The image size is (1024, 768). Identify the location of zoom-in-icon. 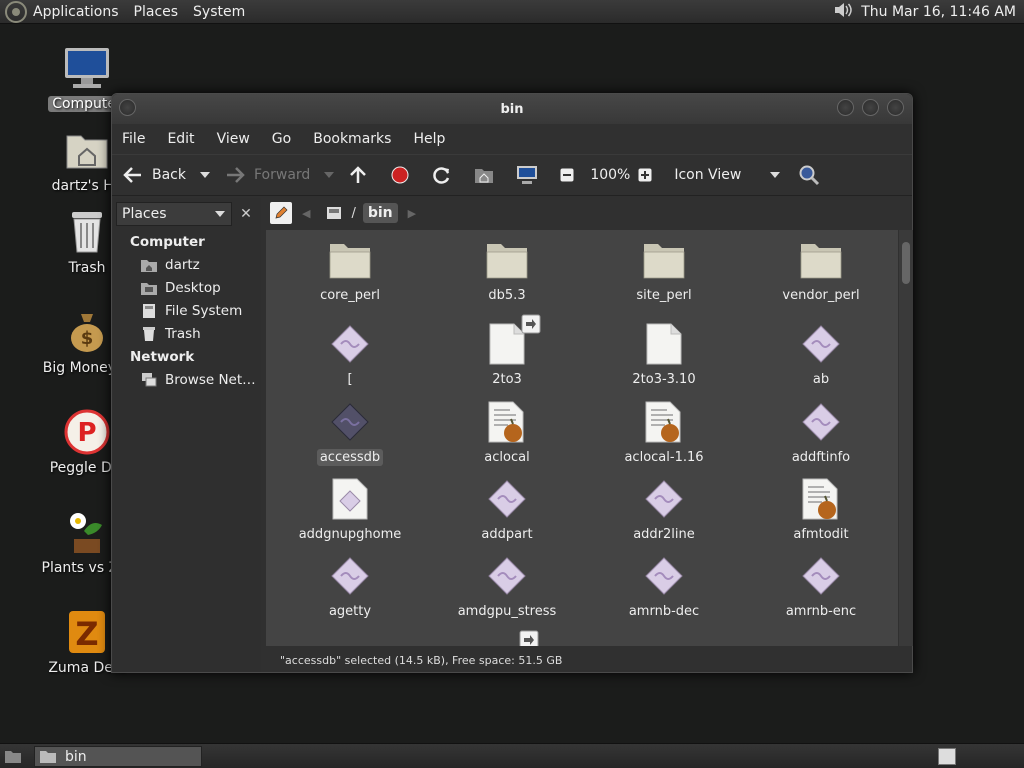
(645, 175).